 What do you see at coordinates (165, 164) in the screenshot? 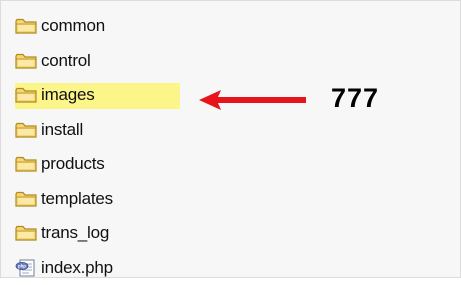
I see `list-item-products: products` at bounding box center [165, 164].